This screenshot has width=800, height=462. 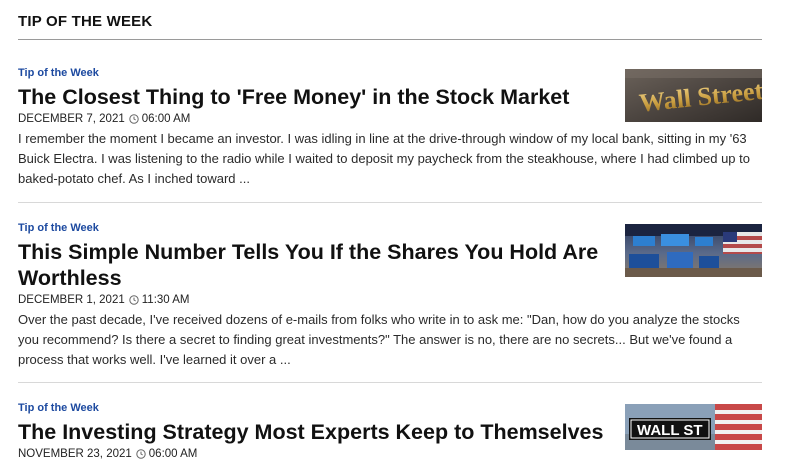 What do you see at coordinates (390, 26) in the screenshot?
I see `section-header: TIP OF THE WEEK` at bounding box center [390, 26].